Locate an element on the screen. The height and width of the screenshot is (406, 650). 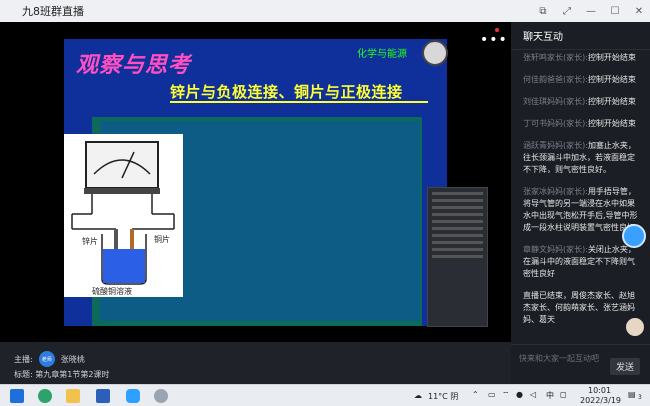
network-icon: ⌔ is located at coordinates (506, 395).